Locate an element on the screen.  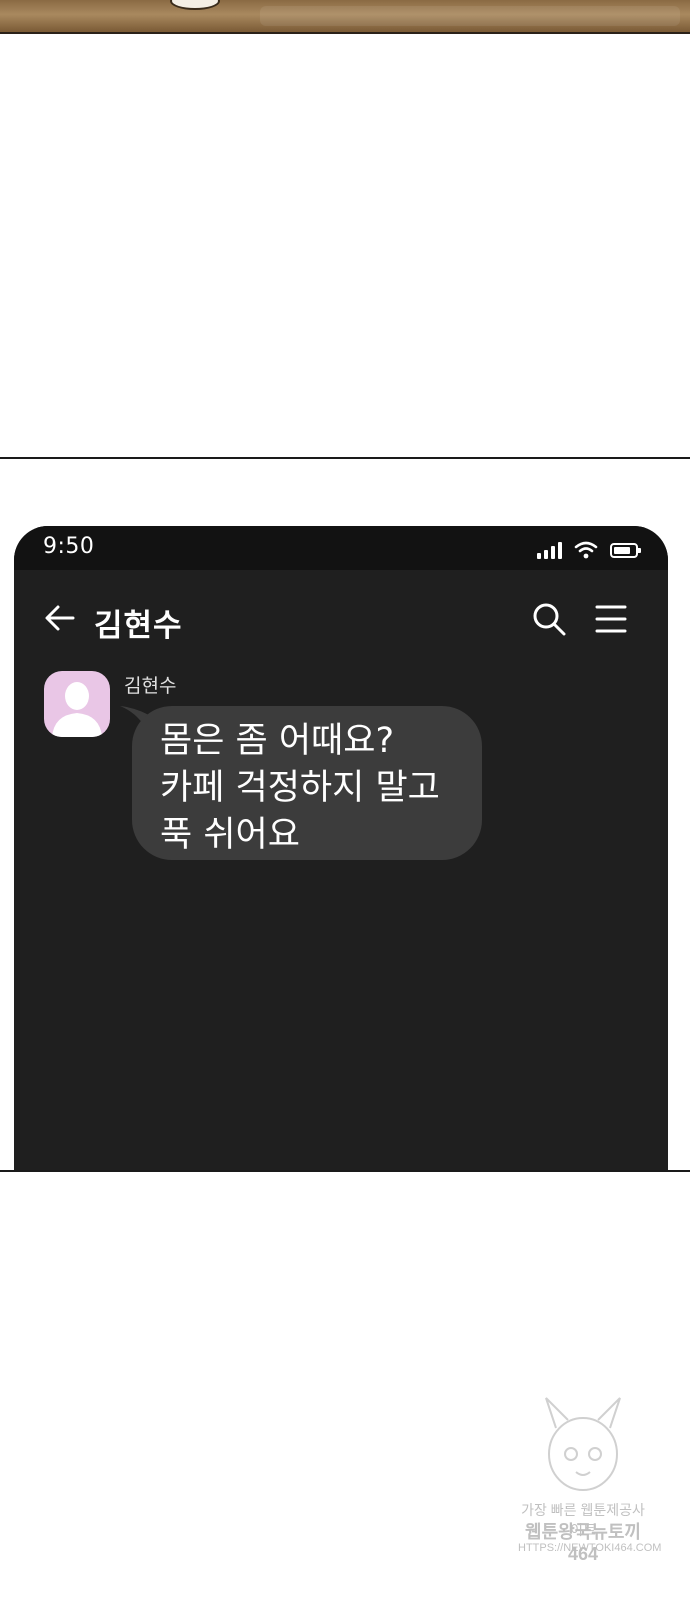
status-icons is located at coordinates (589, 548).